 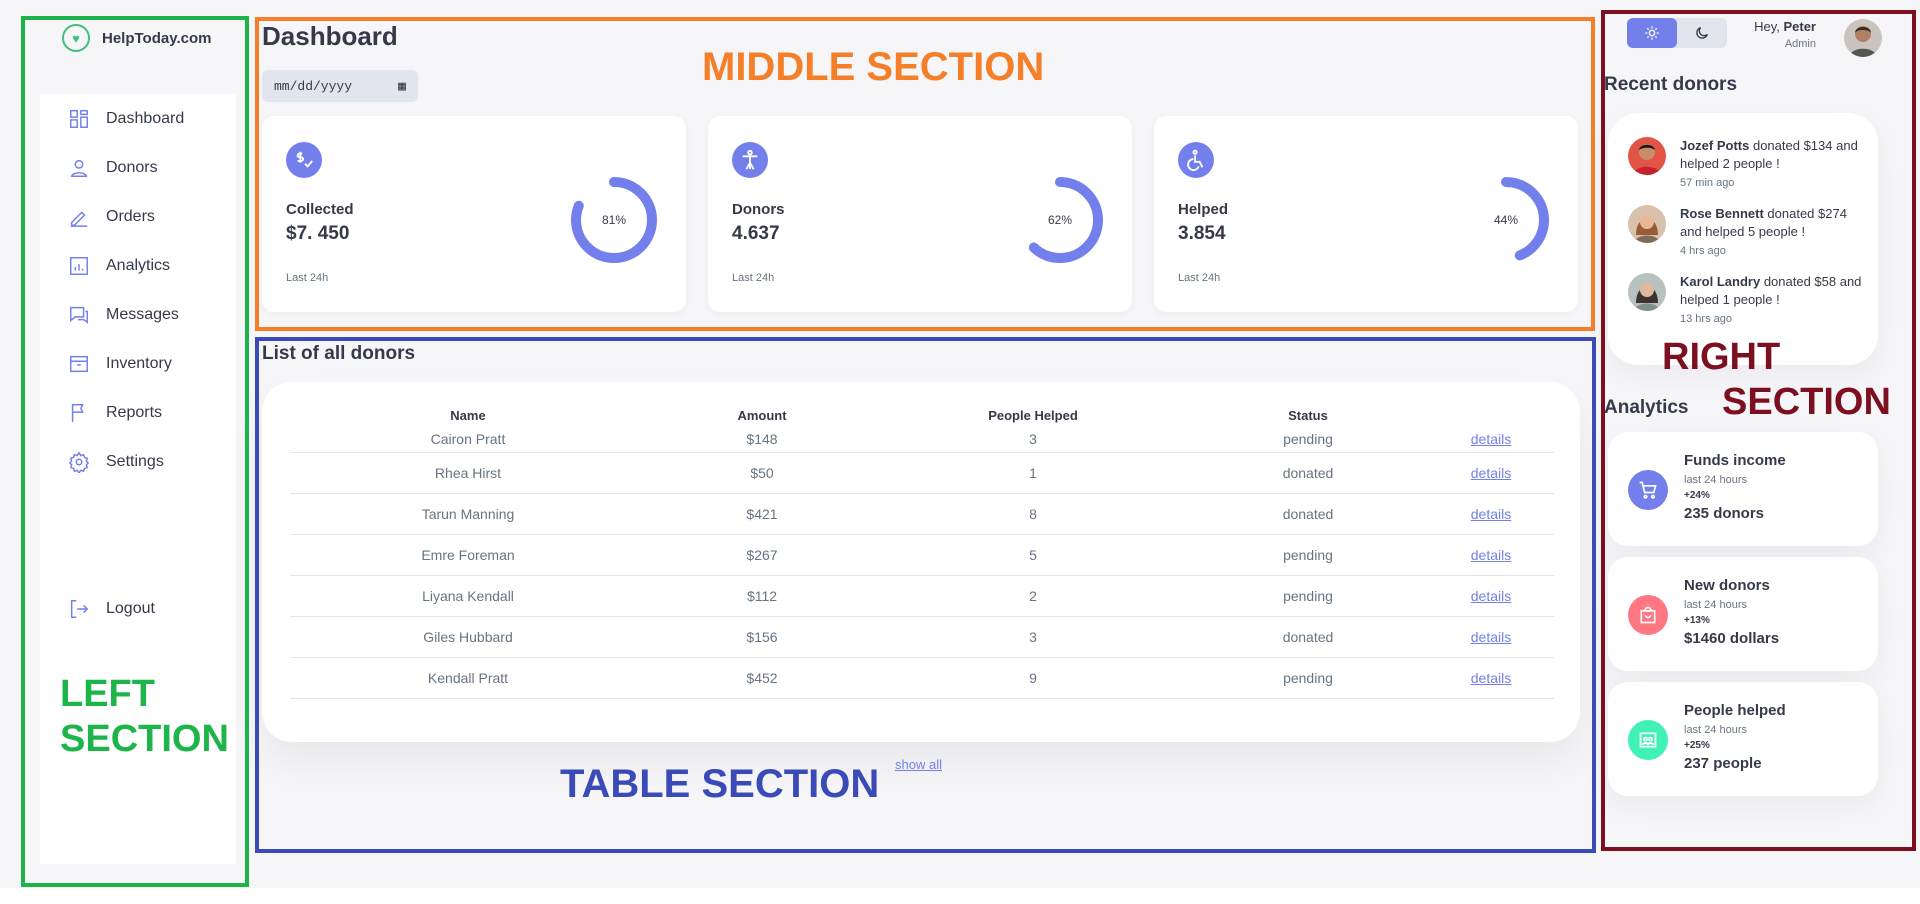 What do you see at coordinates (144, 716) in the screenshot?
I see `left-section-label: LEFT SECTION` at bounding box center [144, 716].